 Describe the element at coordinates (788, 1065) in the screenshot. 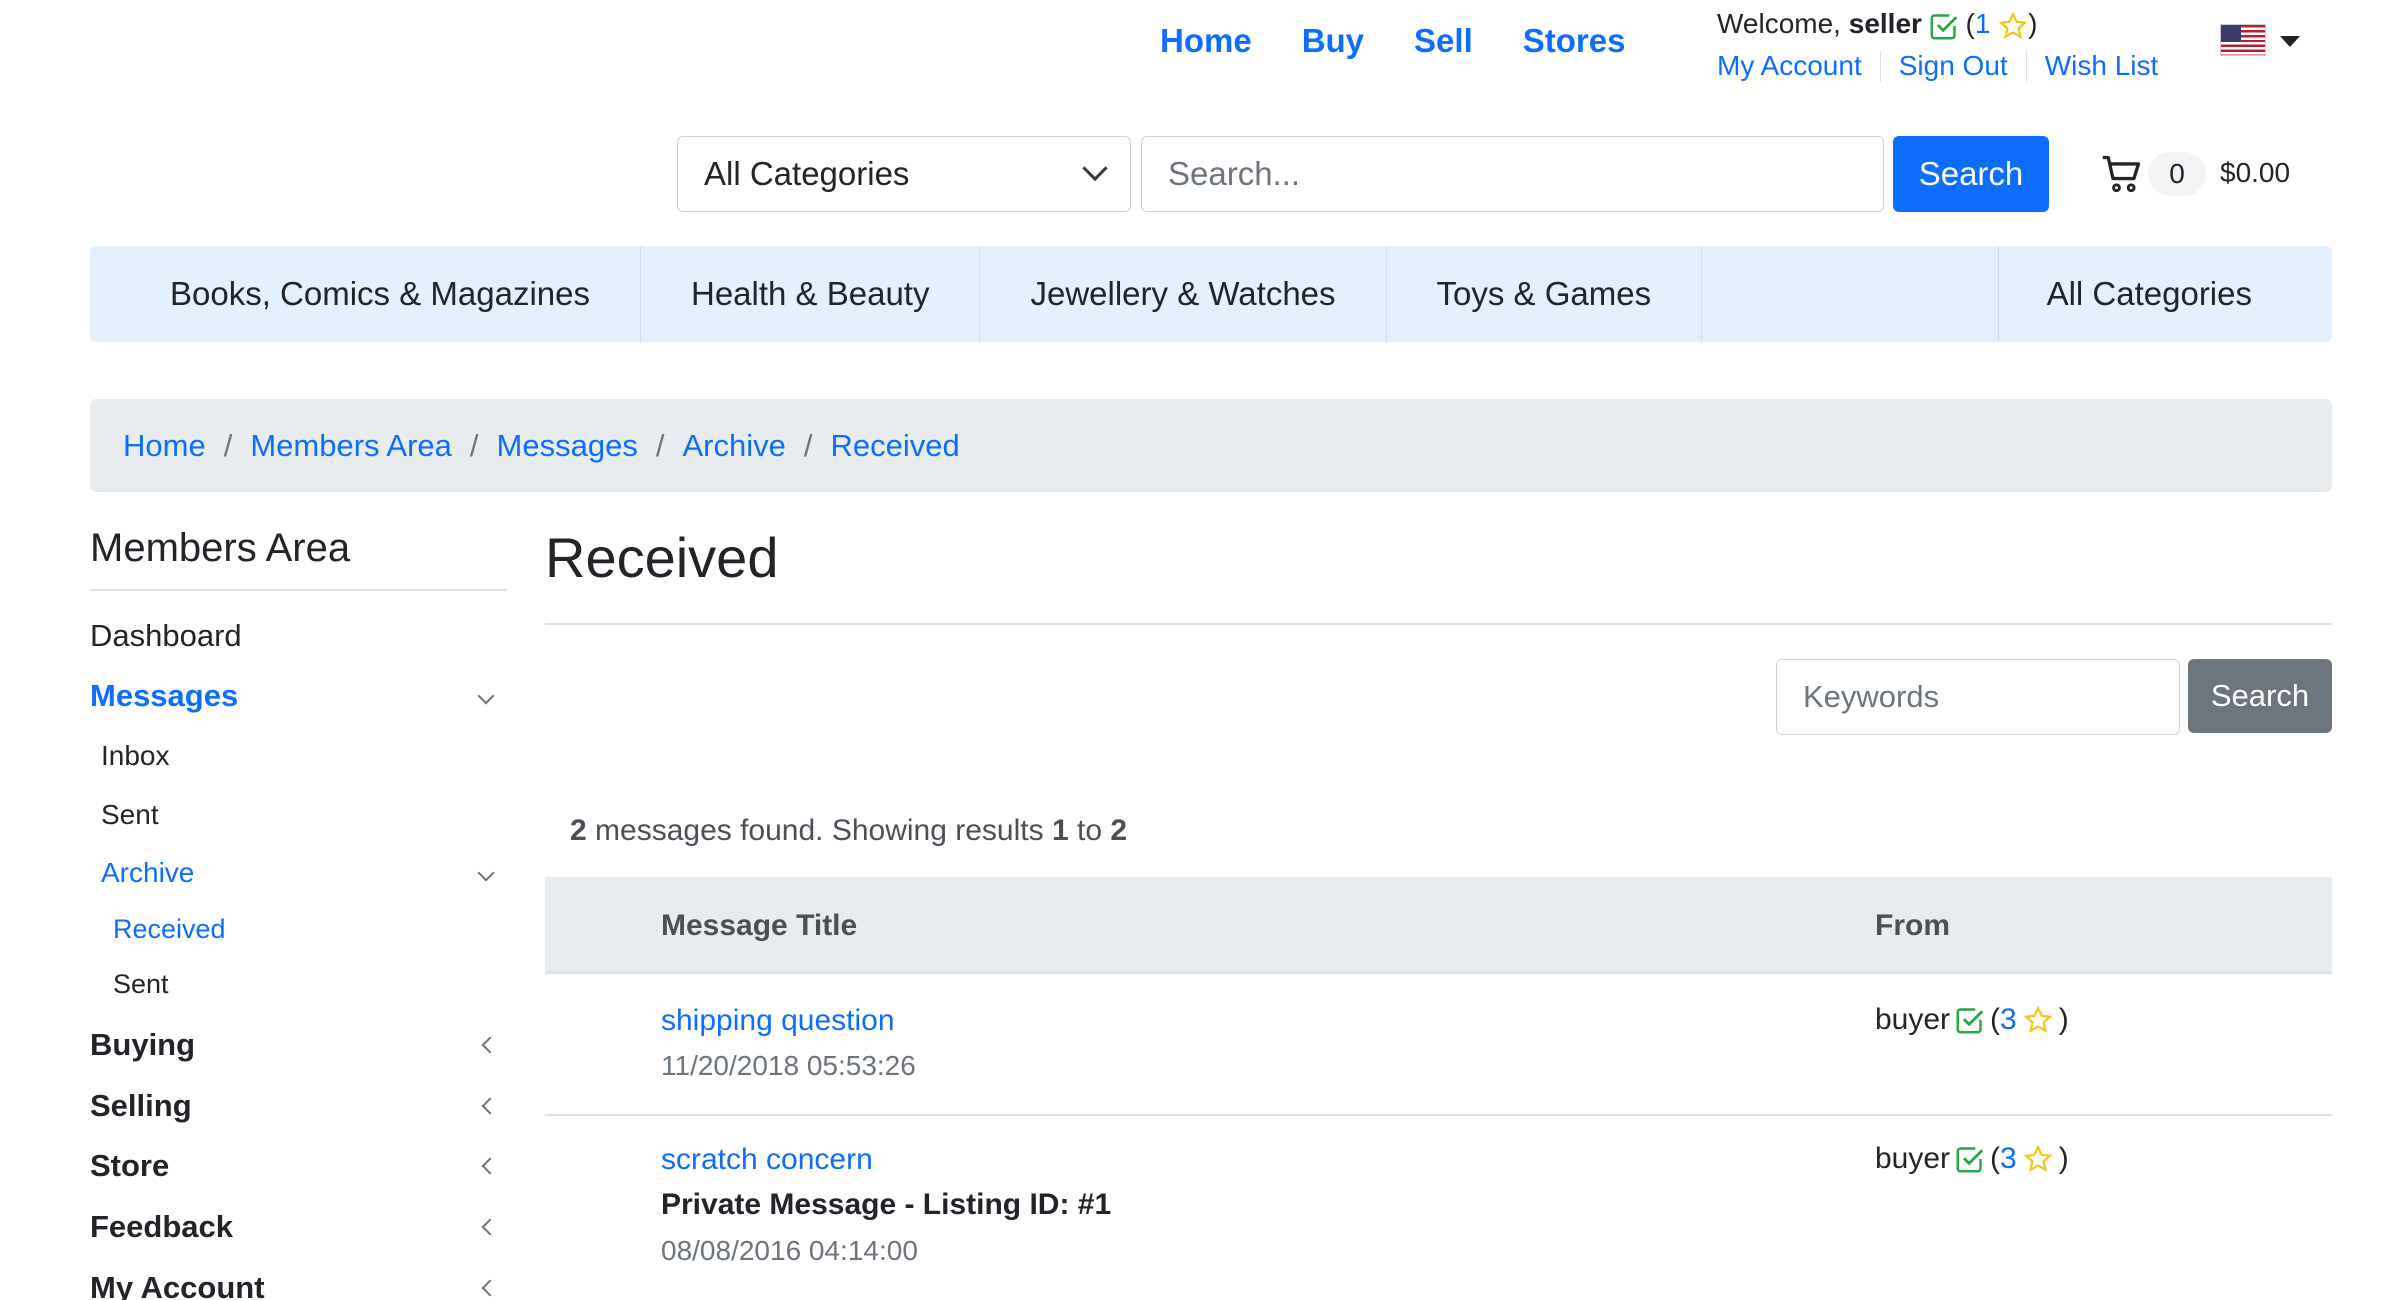

I see `message-date: 11/20/2018 05:53:26` at that location.